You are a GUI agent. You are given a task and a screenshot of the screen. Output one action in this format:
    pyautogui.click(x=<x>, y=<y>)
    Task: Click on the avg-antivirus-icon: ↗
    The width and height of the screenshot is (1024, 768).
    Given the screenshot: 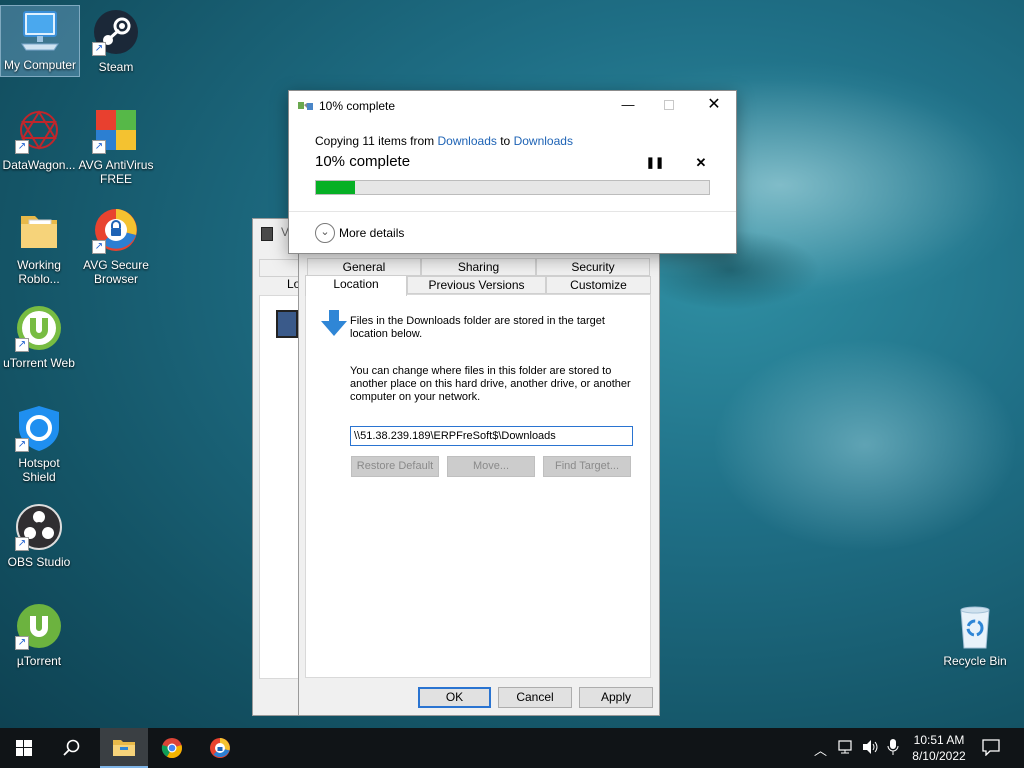 What is the action you would take?
    pyautogui.click(x=116, y=130)
    